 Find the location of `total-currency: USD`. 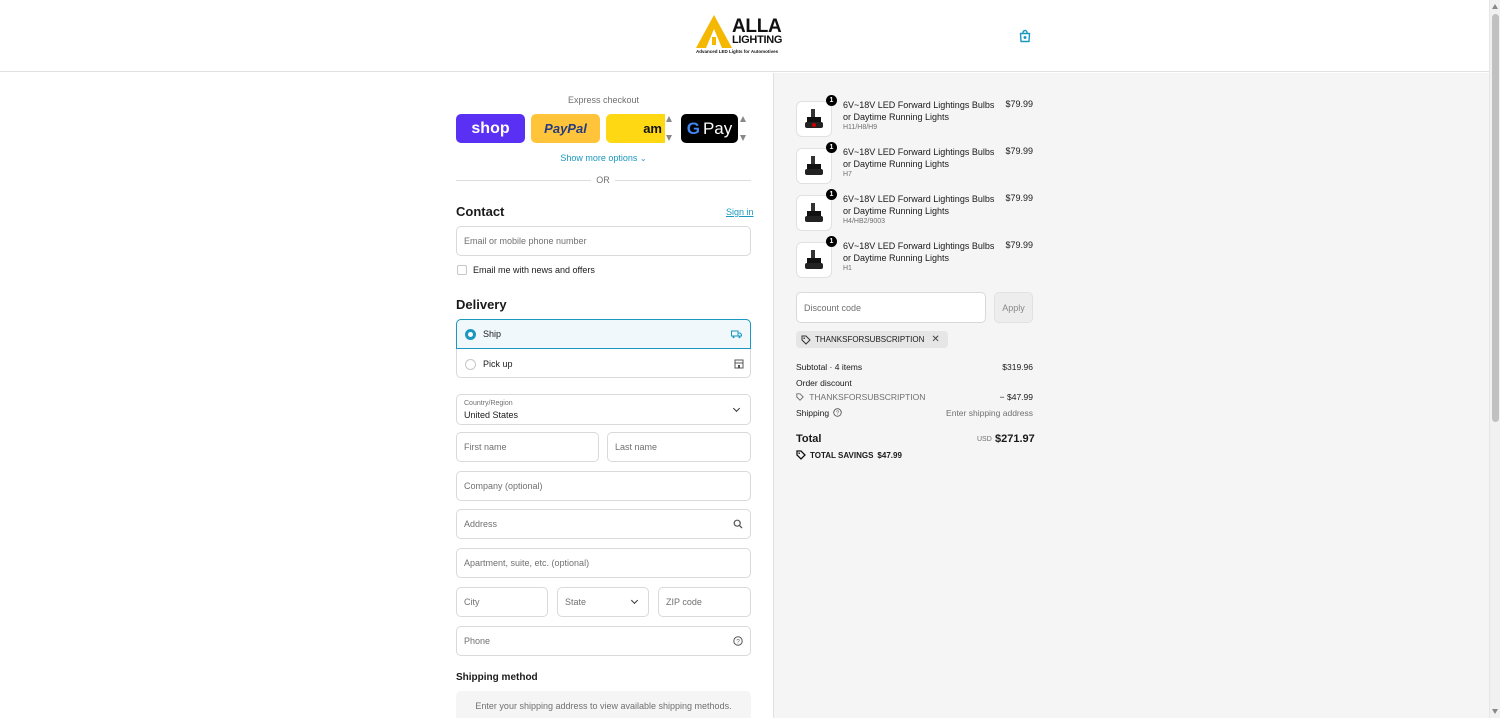

total-currency: USD is located at coordinates (984, 439).